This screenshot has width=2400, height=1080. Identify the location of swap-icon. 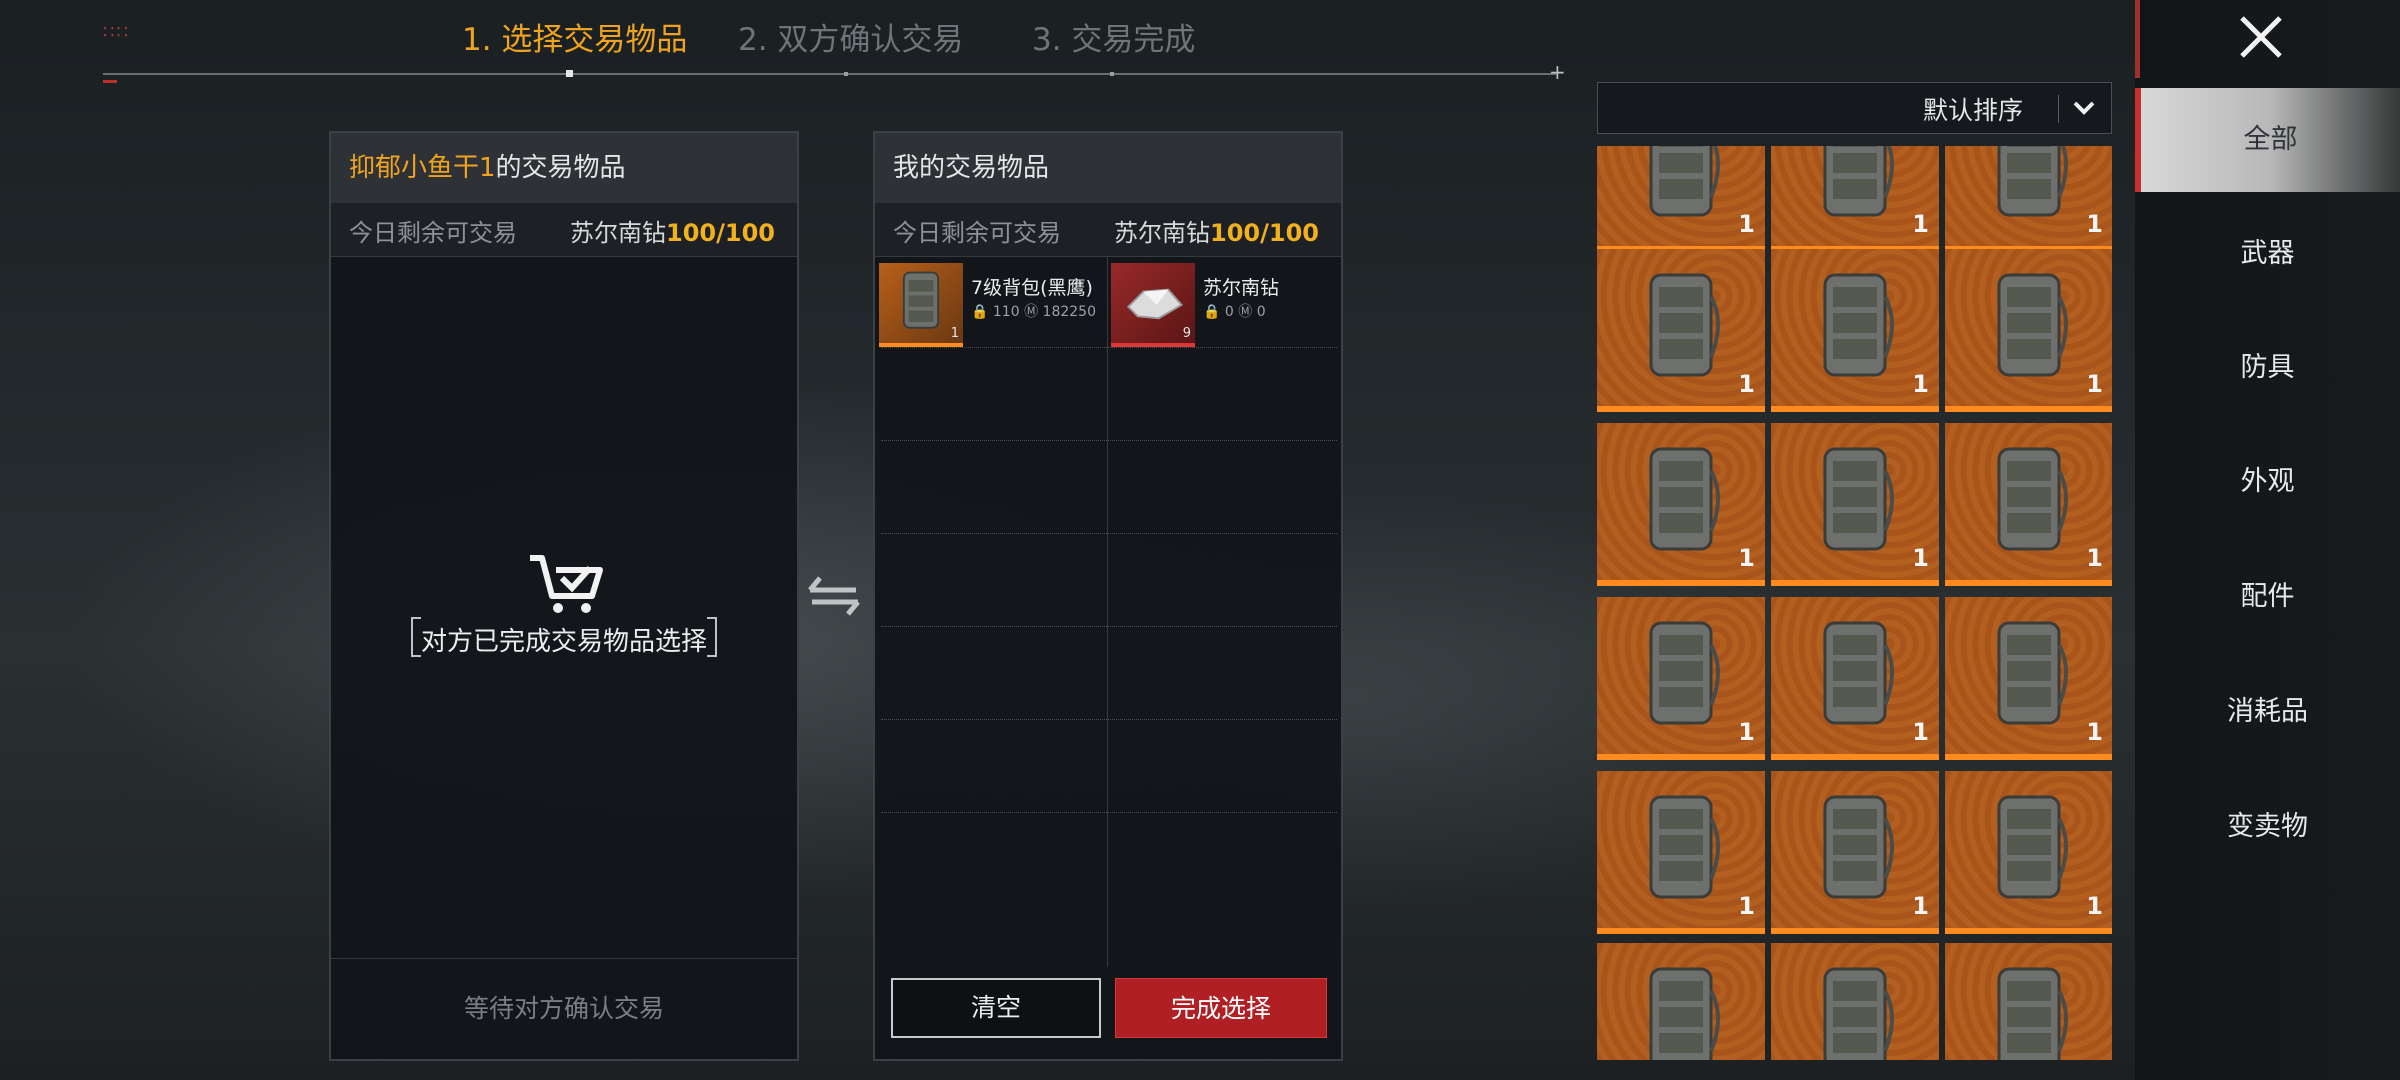
(834, 596).